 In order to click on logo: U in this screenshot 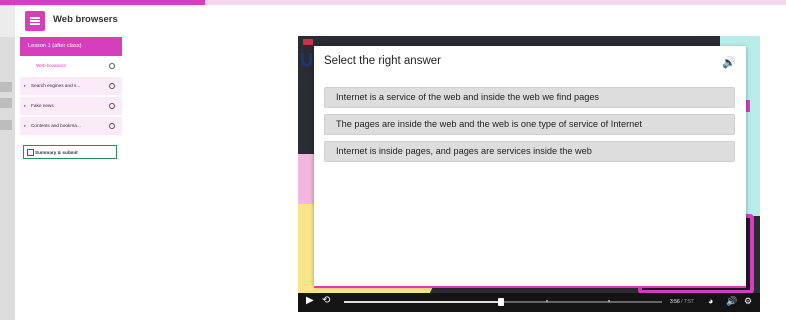, I will do `click(306, 60)`.